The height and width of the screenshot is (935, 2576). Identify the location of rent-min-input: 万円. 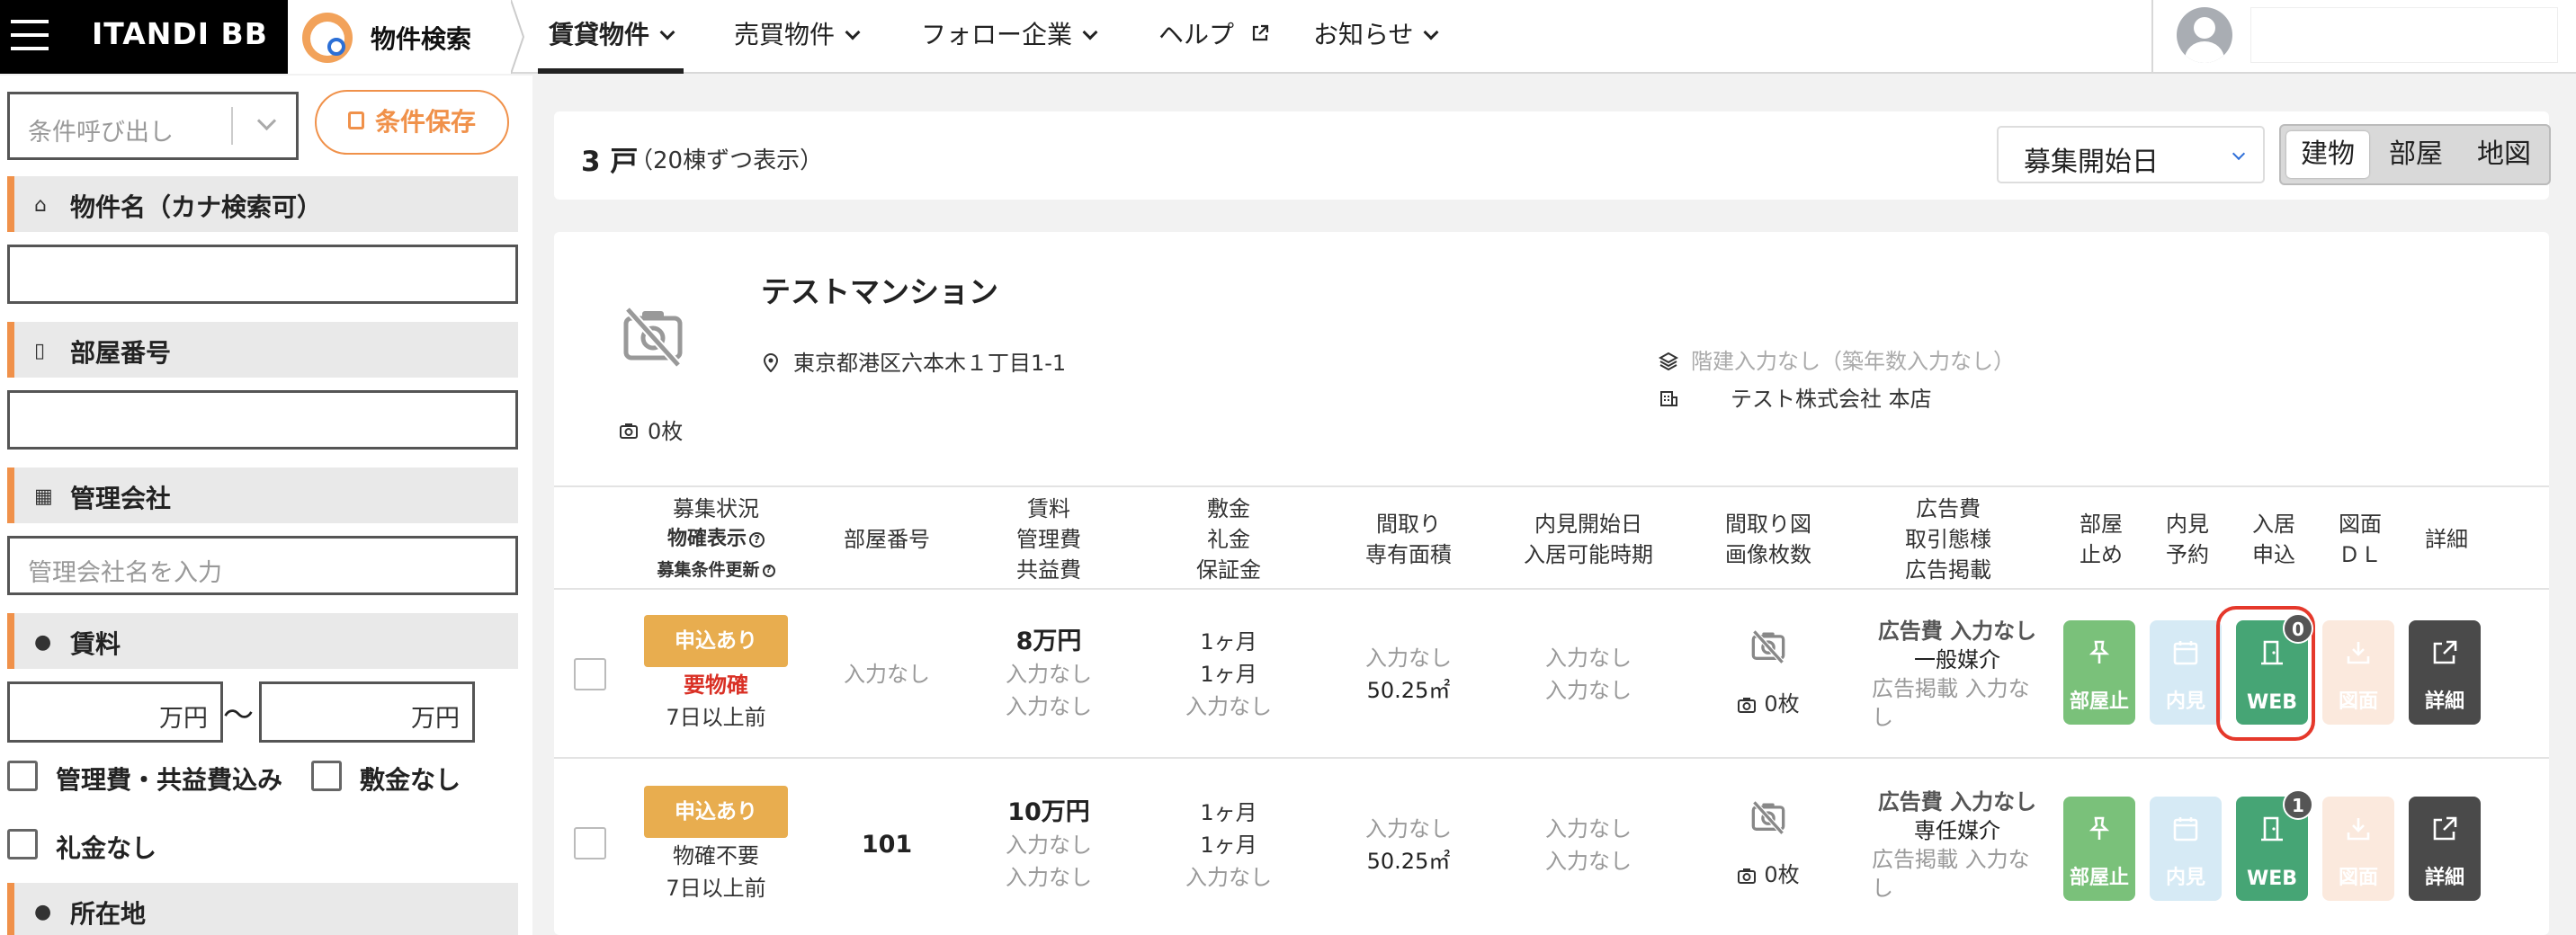
(115, 712).